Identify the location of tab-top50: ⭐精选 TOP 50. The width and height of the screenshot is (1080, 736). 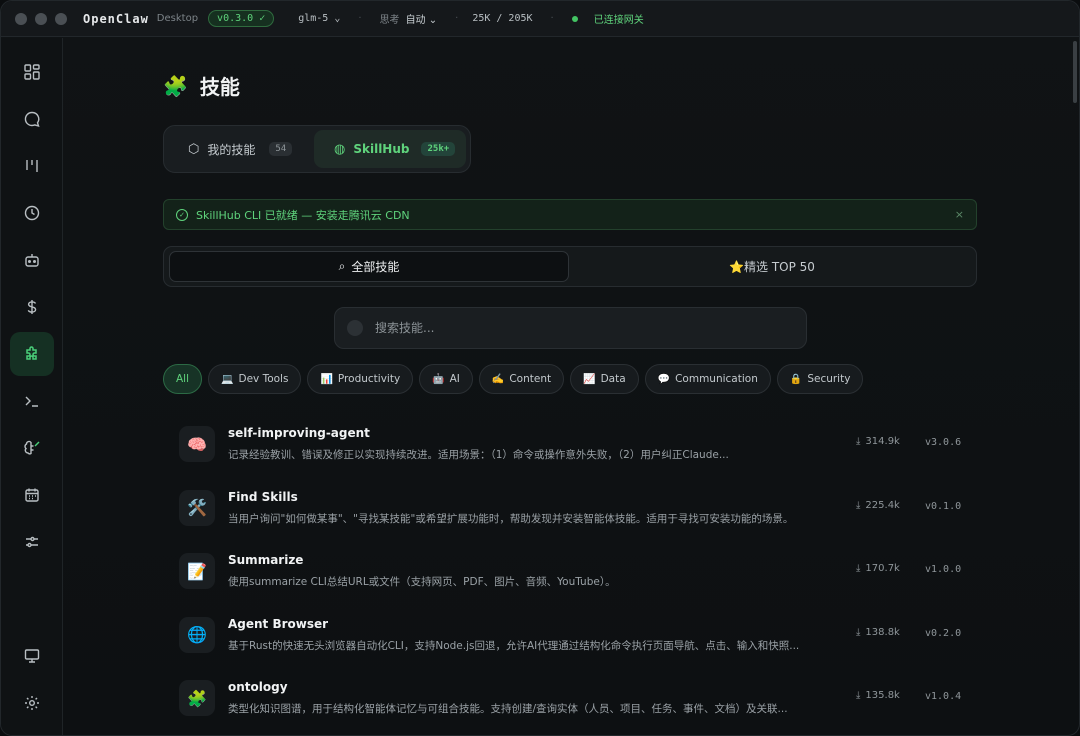
(772, 266).